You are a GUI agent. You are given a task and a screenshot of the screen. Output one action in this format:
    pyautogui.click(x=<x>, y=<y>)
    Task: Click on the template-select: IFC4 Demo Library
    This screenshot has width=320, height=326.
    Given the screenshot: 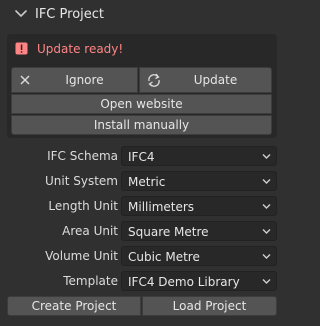 What is the action you would take?
    pyautogui.click(x=199, y=281)
    